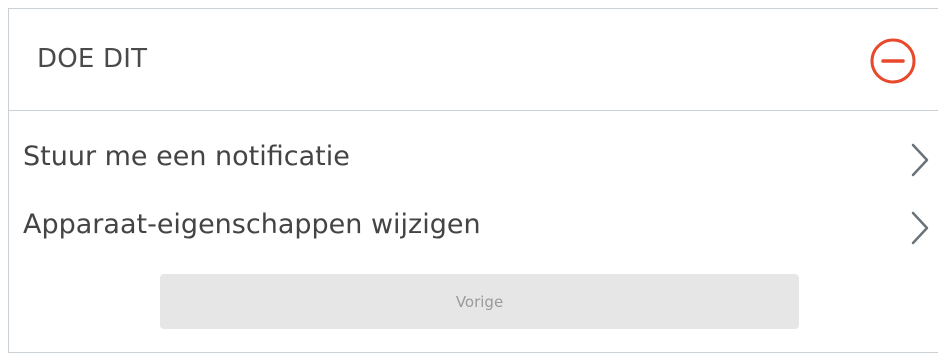  What do you see at coordinates (186, 156) in the screenshot?
I see `action-label: Stuur me een notificatie` at bounding box center [186, 156].